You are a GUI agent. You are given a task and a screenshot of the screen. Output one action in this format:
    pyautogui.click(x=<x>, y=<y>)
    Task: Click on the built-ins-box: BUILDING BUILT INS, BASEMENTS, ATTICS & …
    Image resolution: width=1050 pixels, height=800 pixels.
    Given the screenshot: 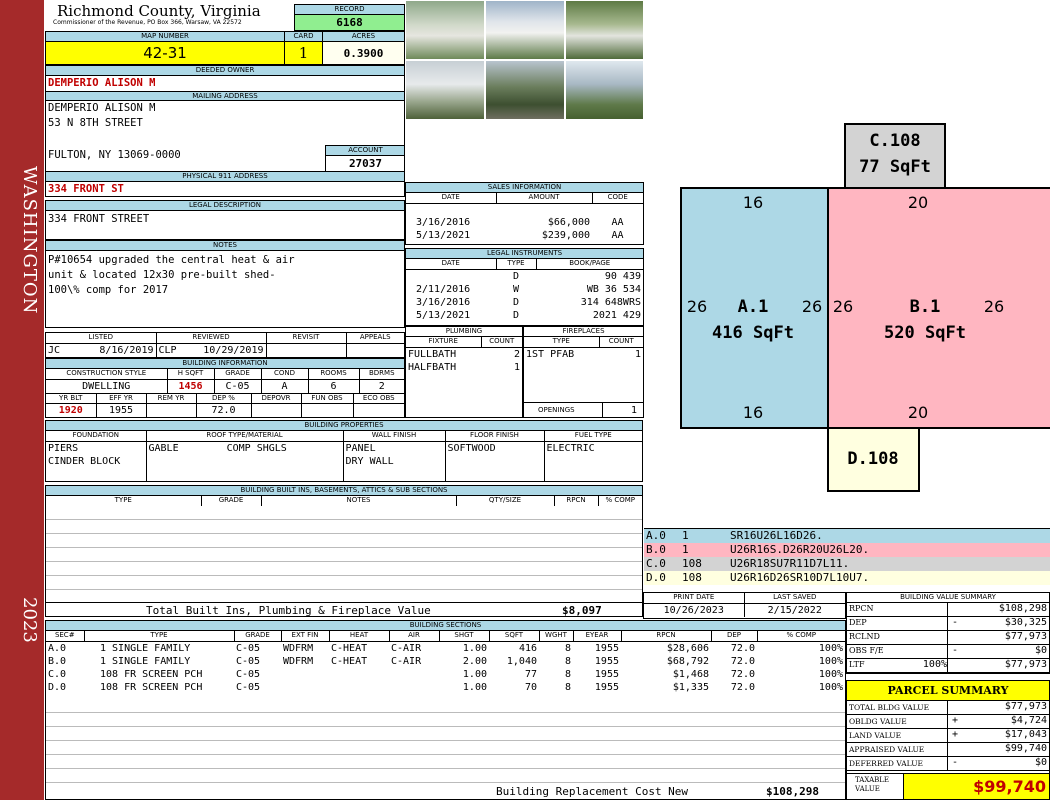 What is the action you would take?
    pyautogui.click(x=344, y=551)
    